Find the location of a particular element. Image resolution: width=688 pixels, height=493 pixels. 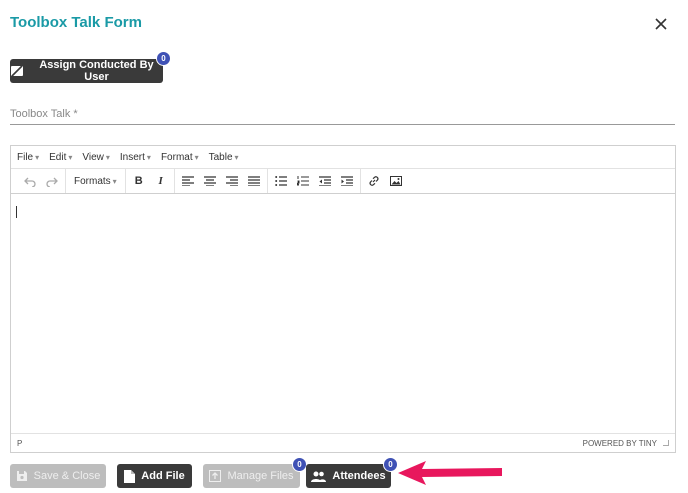

save-icon is located at coordinates (22, 476).